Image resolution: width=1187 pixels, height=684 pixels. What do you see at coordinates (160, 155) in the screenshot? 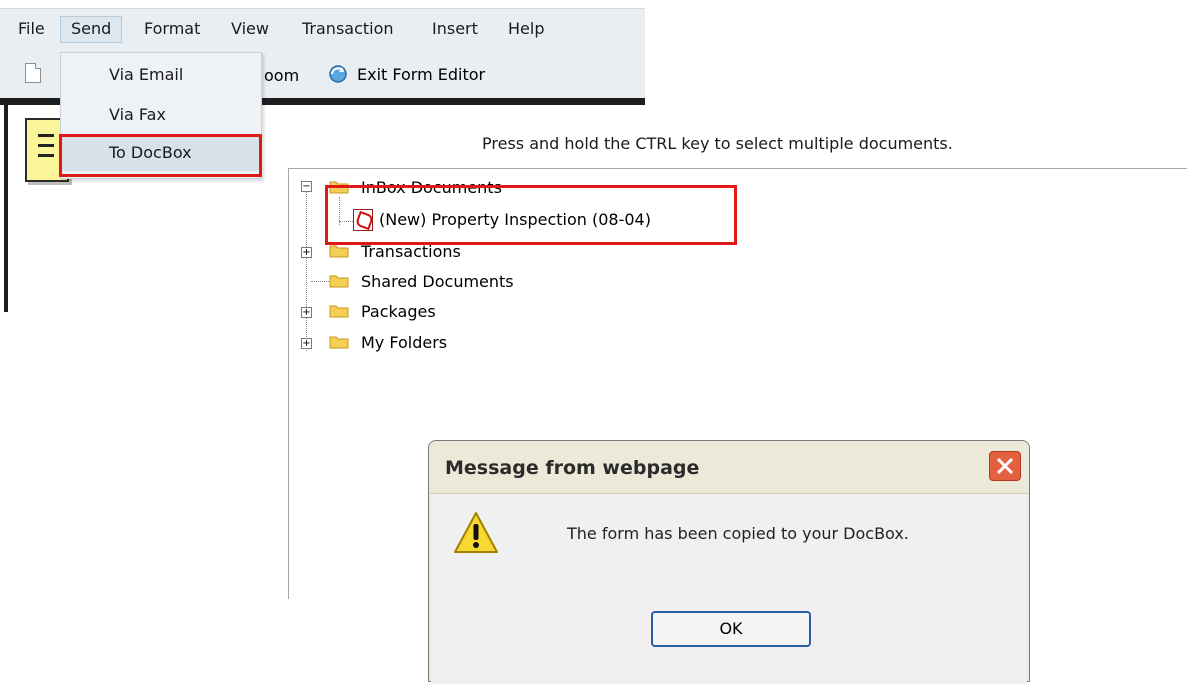
I see `highlight-box-to-docbox` at bounding box center [160, 155].